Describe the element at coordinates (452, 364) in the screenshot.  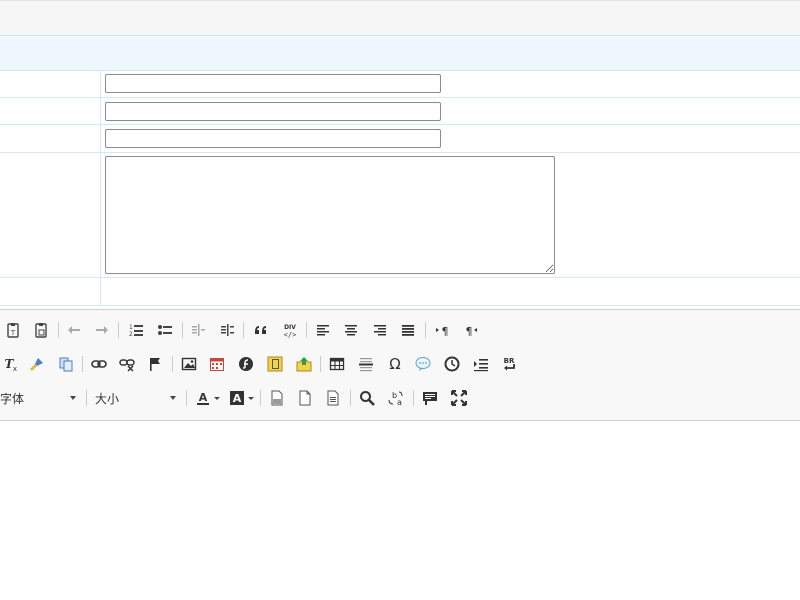
I see `clock-icon` at that location.